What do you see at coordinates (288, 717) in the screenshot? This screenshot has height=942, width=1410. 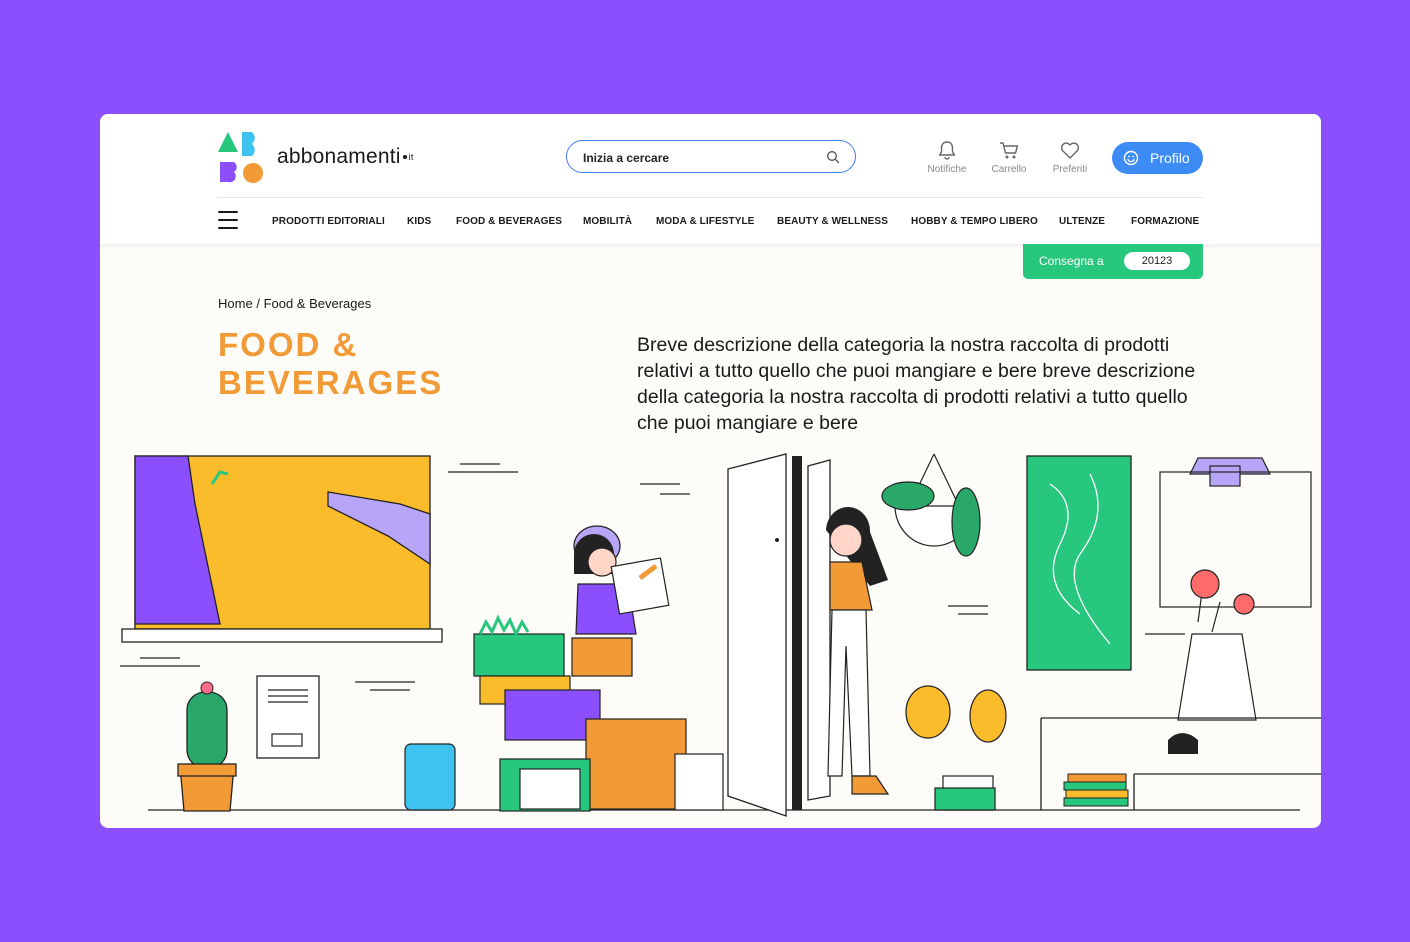 I see `intercom-illustration` at bounding box center [288, 717].